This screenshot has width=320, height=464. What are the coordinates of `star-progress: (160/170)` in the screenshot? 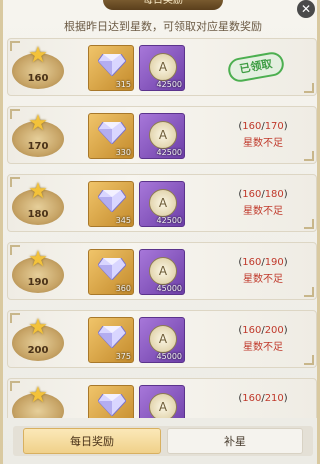 It's located at (263, 126).